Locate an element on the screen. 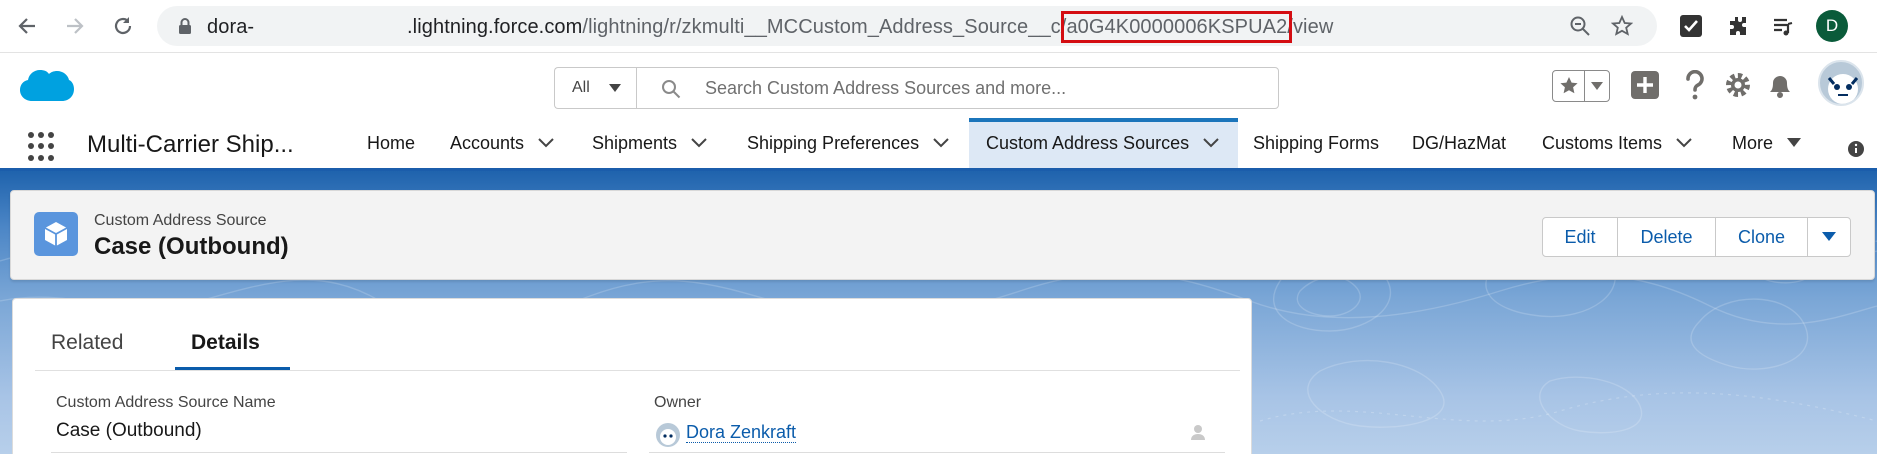 This screenshot has width=1877, height=454. search-scope-dropdown: All is located at coordinates (595, 88).